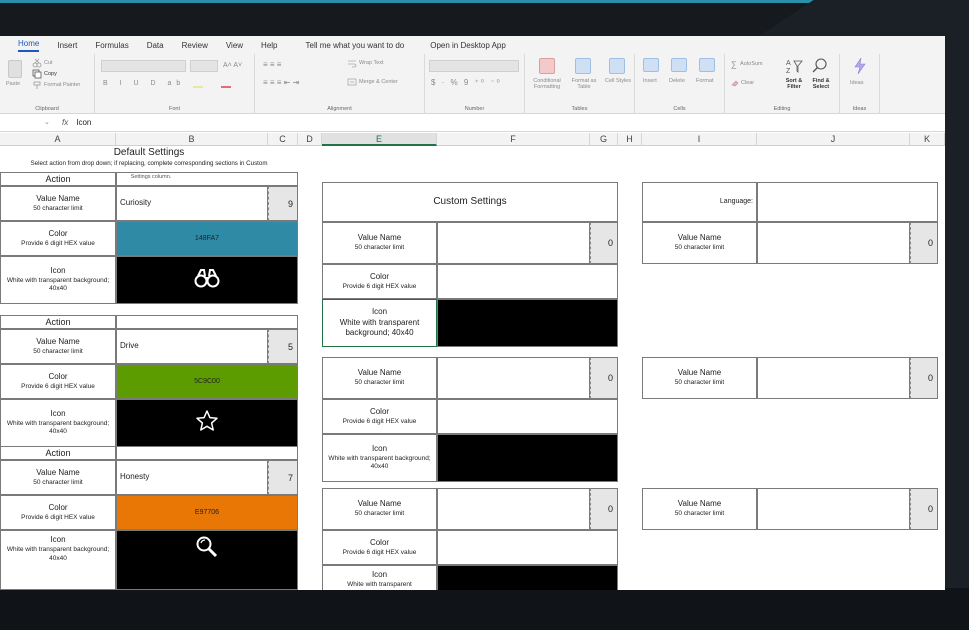 Image resolution: width=969 pixels, height=630 pixels. What do you see at coordinates (847, 202) in the screenshot?
I see `language-input` at bounding box center [847, 202].